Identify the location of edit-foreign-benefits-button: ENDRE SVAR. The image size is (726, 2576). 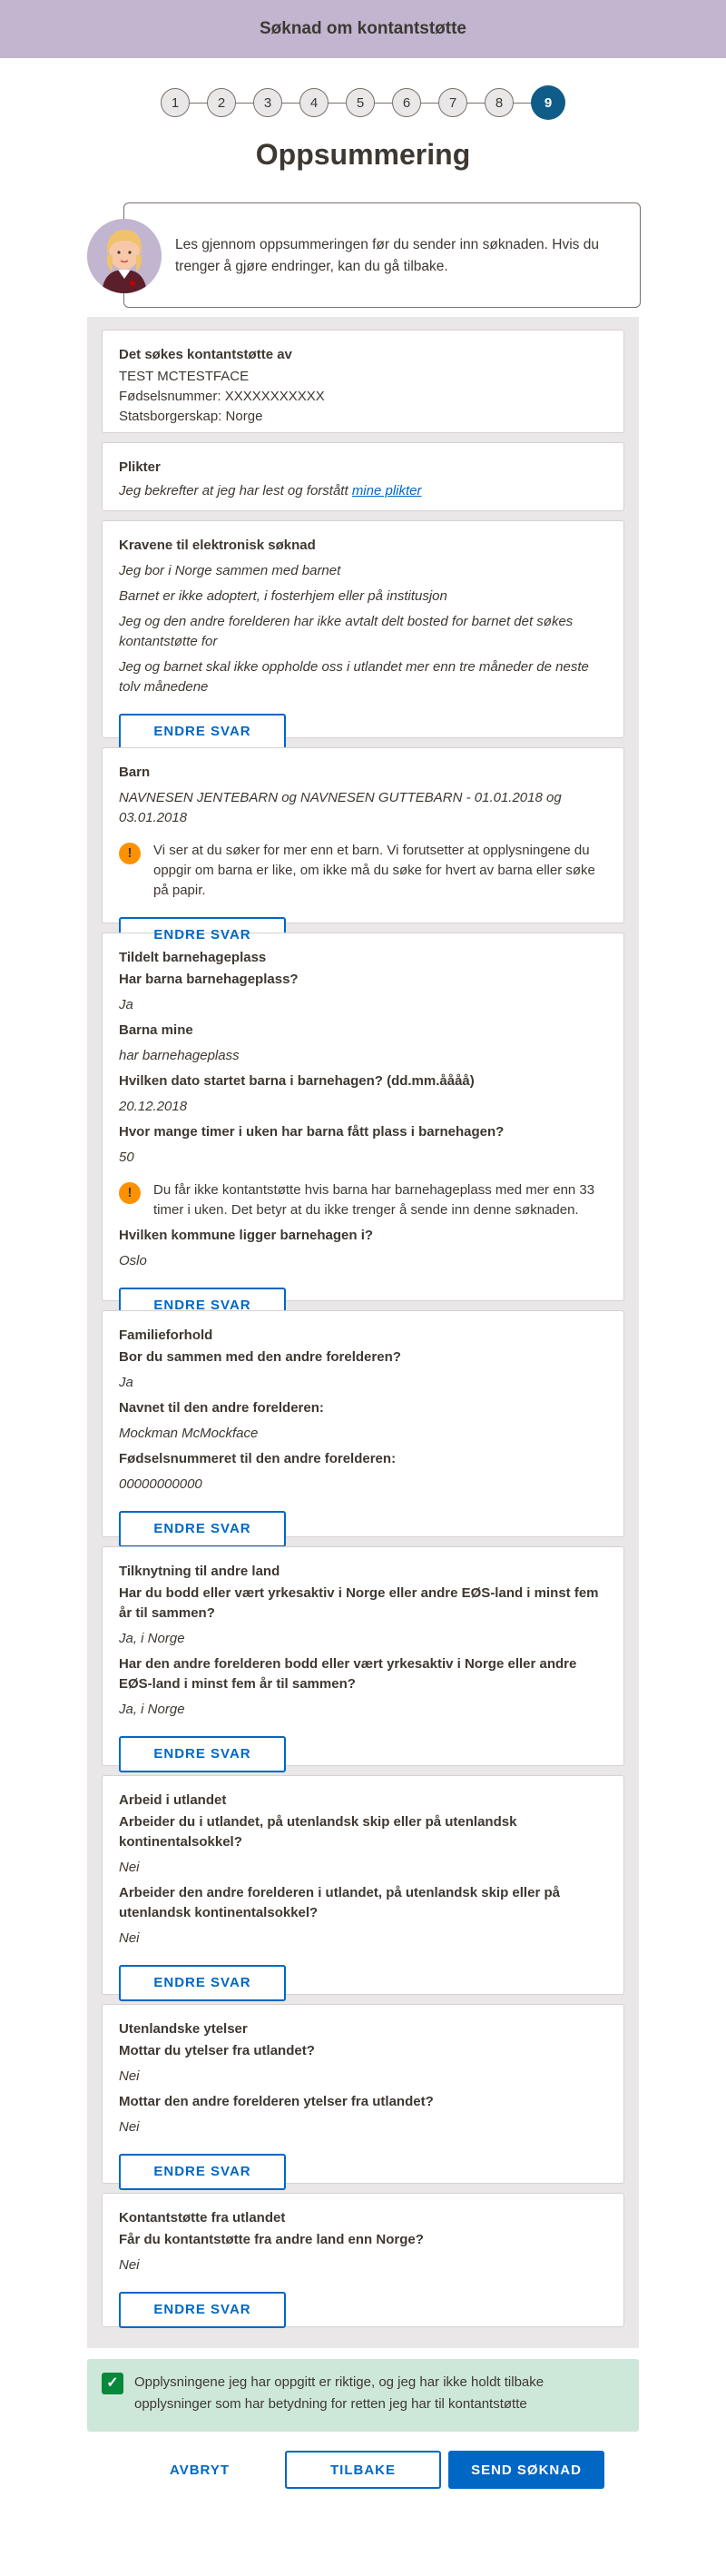
(202, 2172).